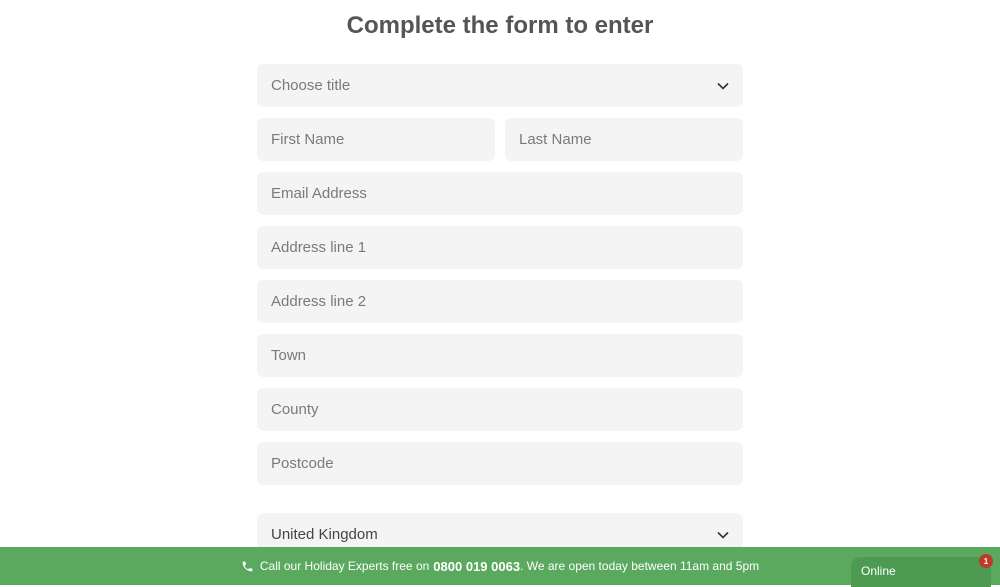  I want to click on address-line-1-placeholder: Address line 1, so click(319, 247).